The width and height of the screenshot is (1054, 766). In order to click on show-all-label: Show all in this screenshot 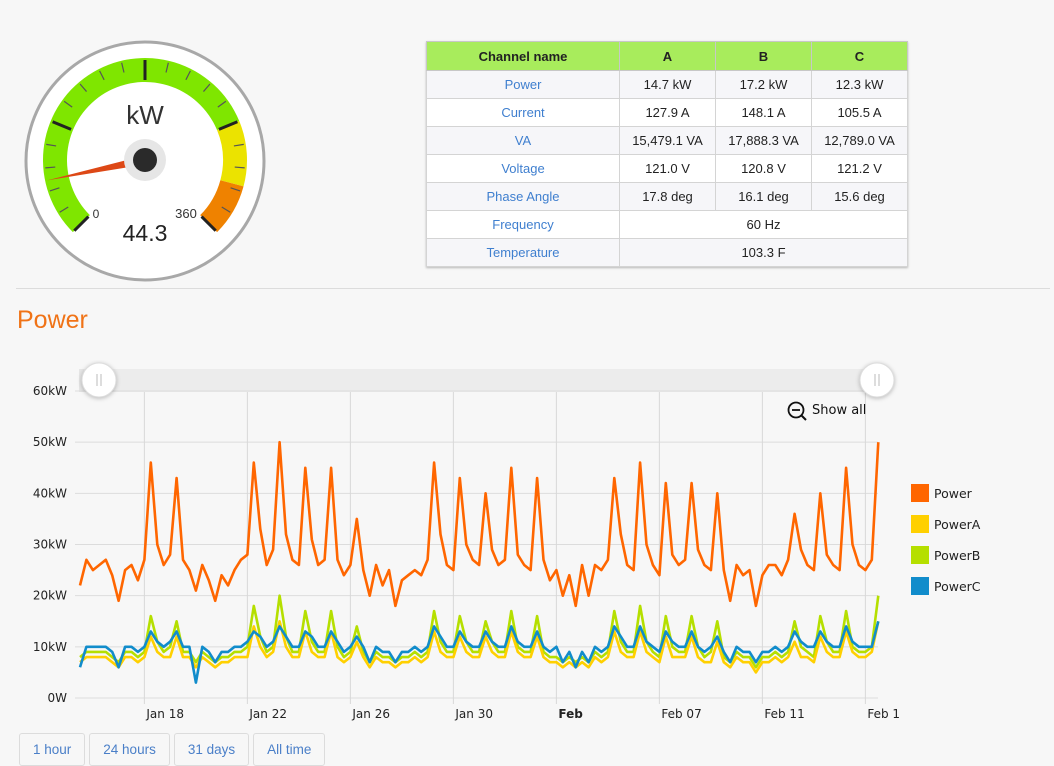, I will do `click(839, 410)`.